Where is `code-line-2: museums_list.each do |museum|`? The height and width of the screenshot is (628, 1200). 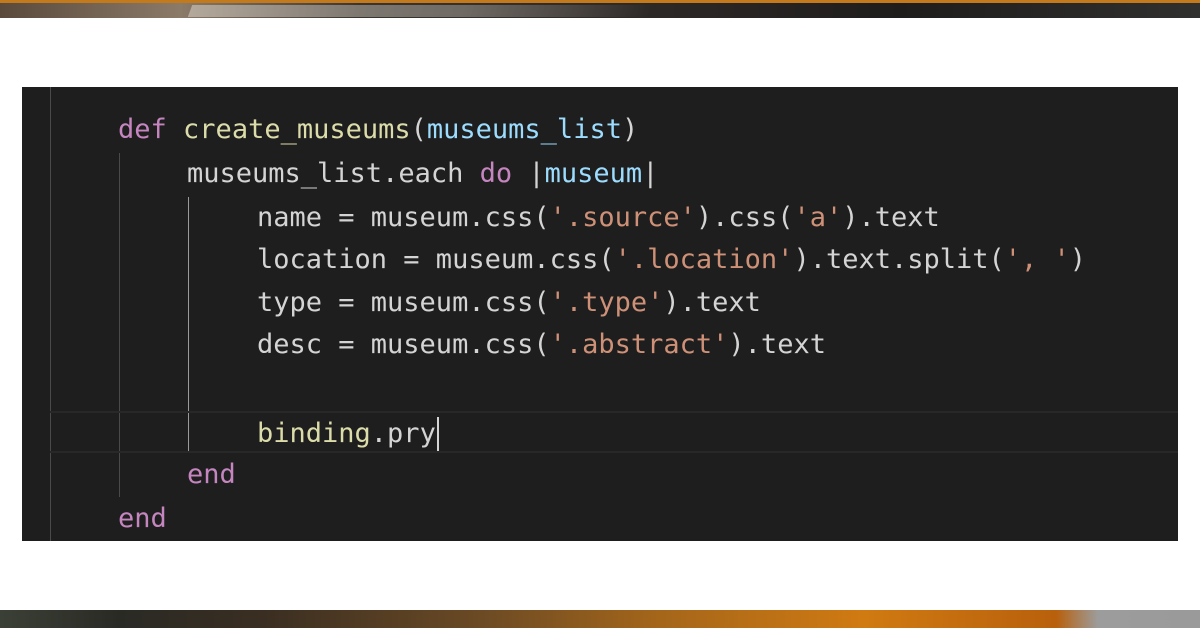 code-line-2: museums_list.each do |museum| is located at coordinates (422, 174).